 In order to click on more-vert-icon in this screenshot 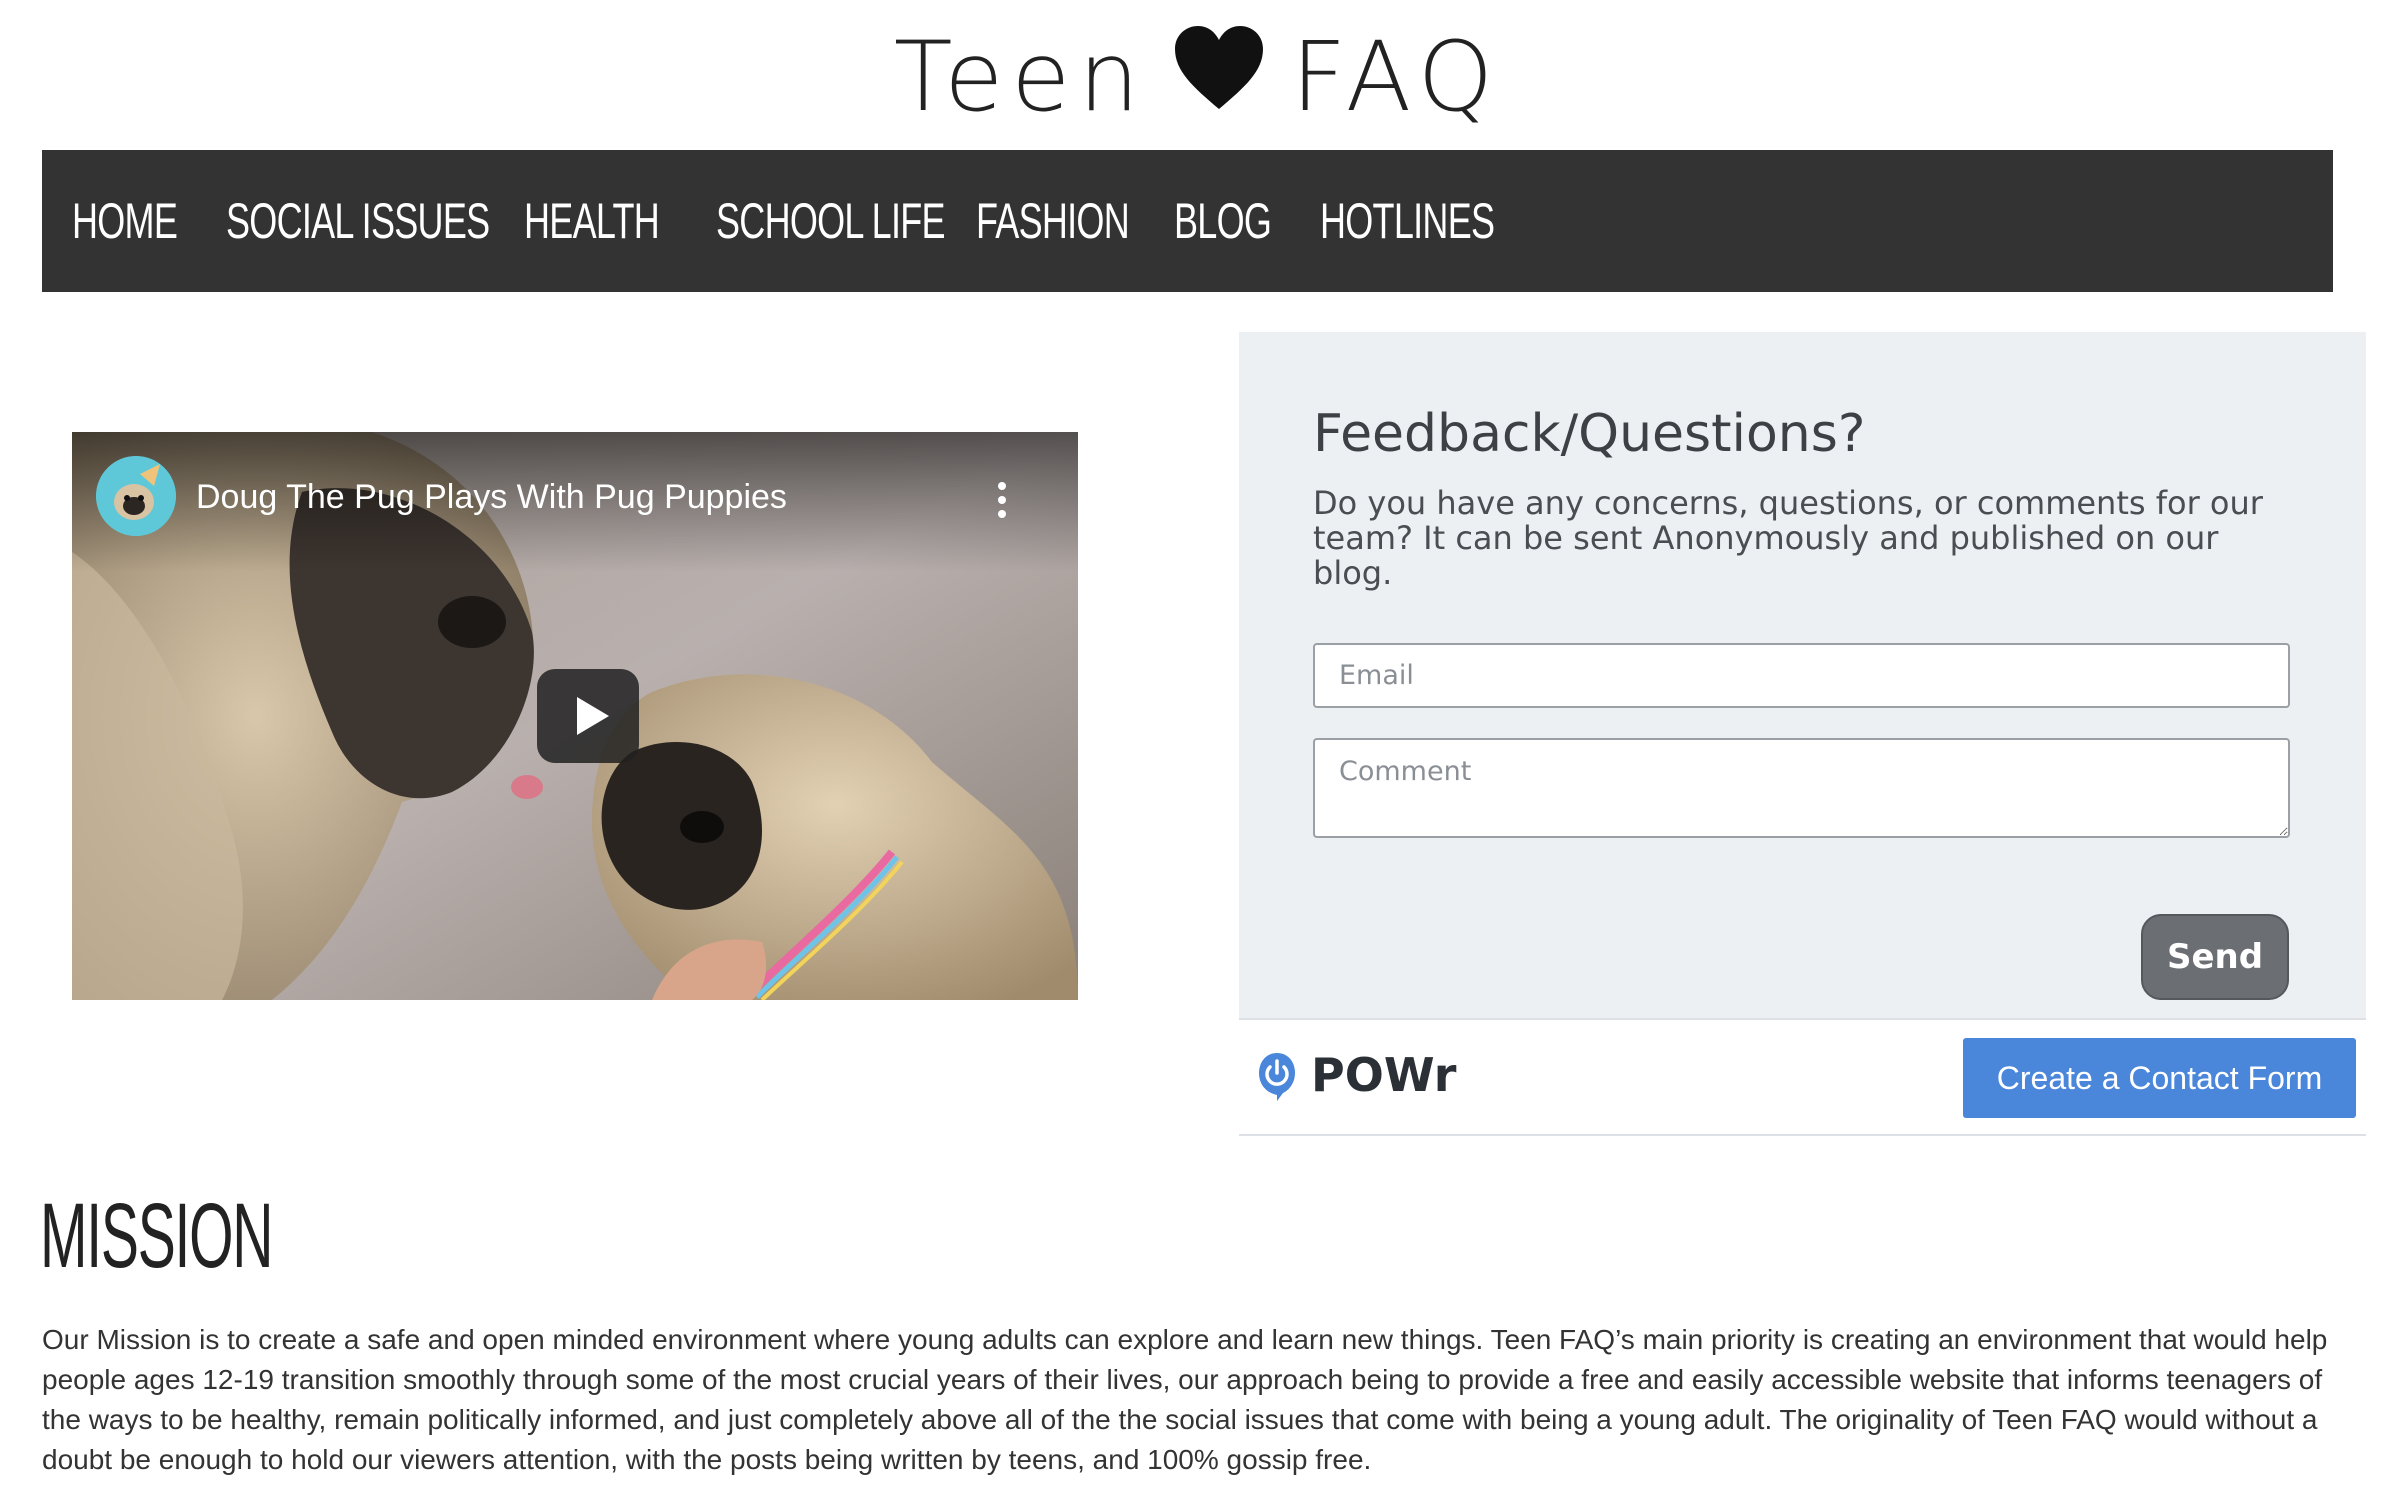, I will do `click(1002, 500)`.